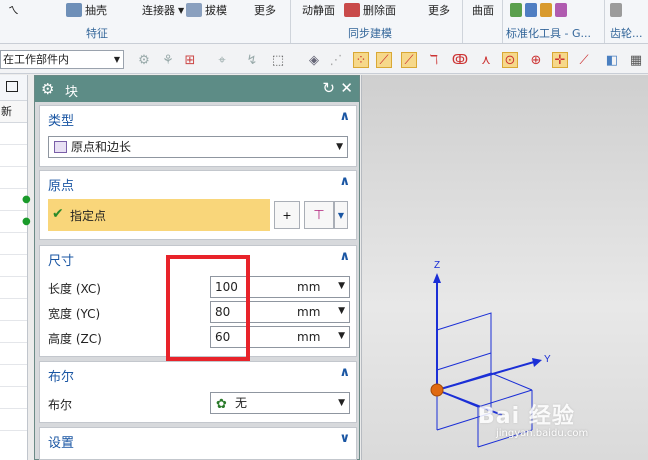 This screenshot has width=648, height=460. I want to click on dialog-title-bar: ⚙ 块 ↻ ✕, so click(197, 89).